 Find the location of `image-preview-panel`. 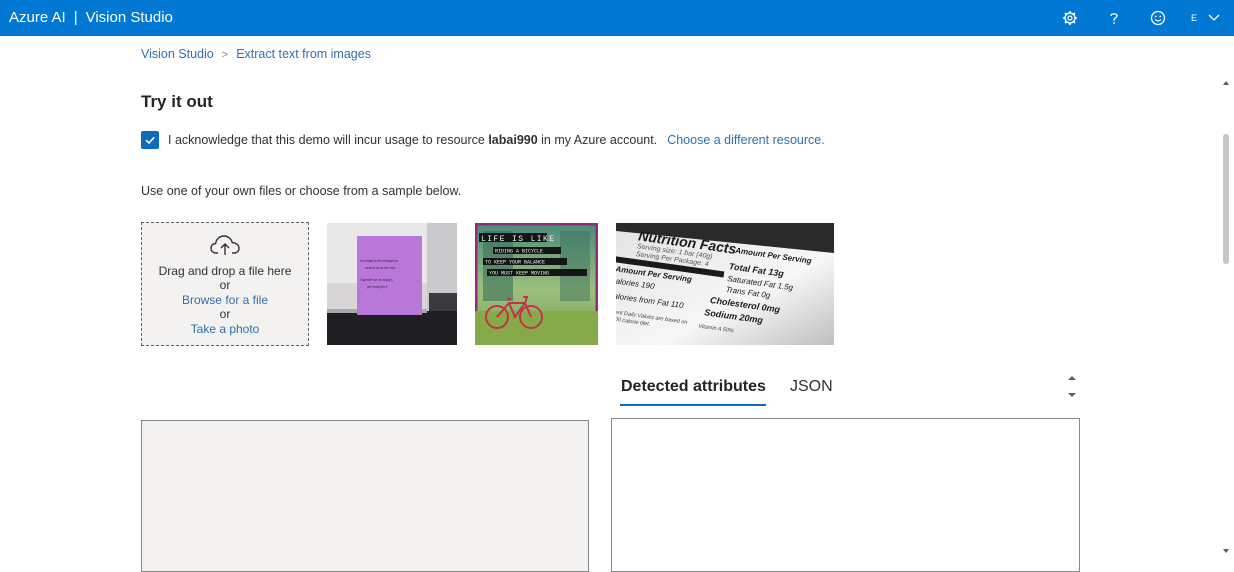

image-preview-panel is located at coordinates (365, 496).